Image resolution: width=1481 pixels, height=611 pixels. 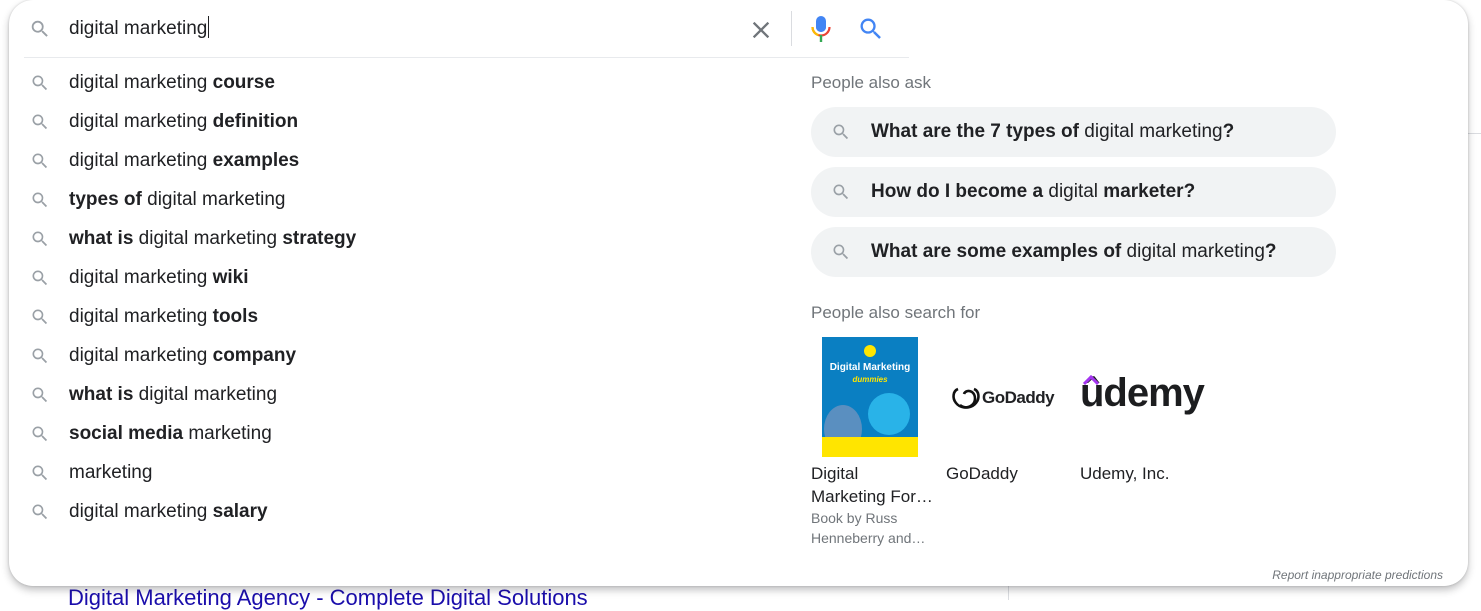 I want to click on book-cover-subtitle: dummies, so click(x=870, y=379).